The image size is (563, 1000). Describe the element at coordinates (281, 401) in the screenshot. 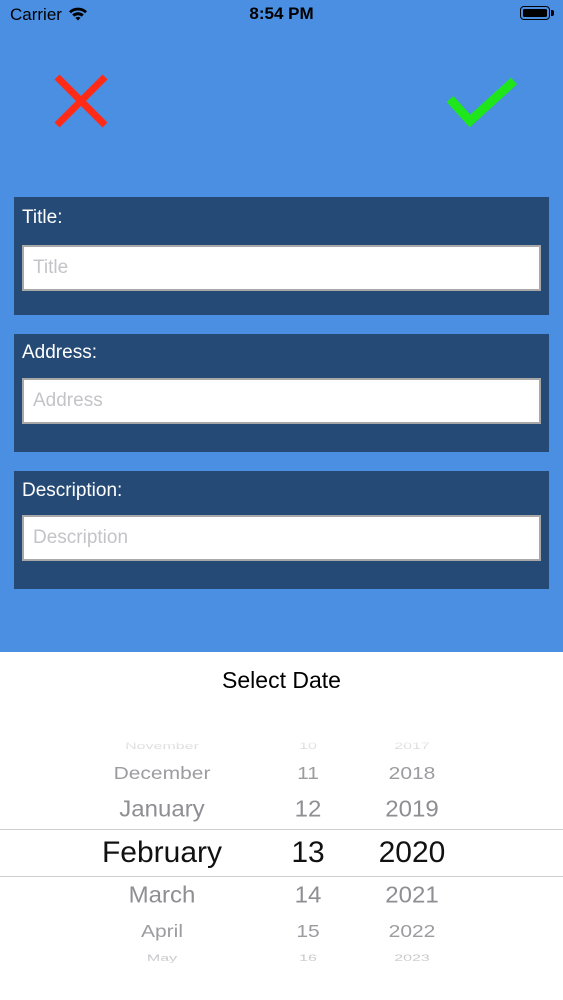

I see `address-input` at that location.